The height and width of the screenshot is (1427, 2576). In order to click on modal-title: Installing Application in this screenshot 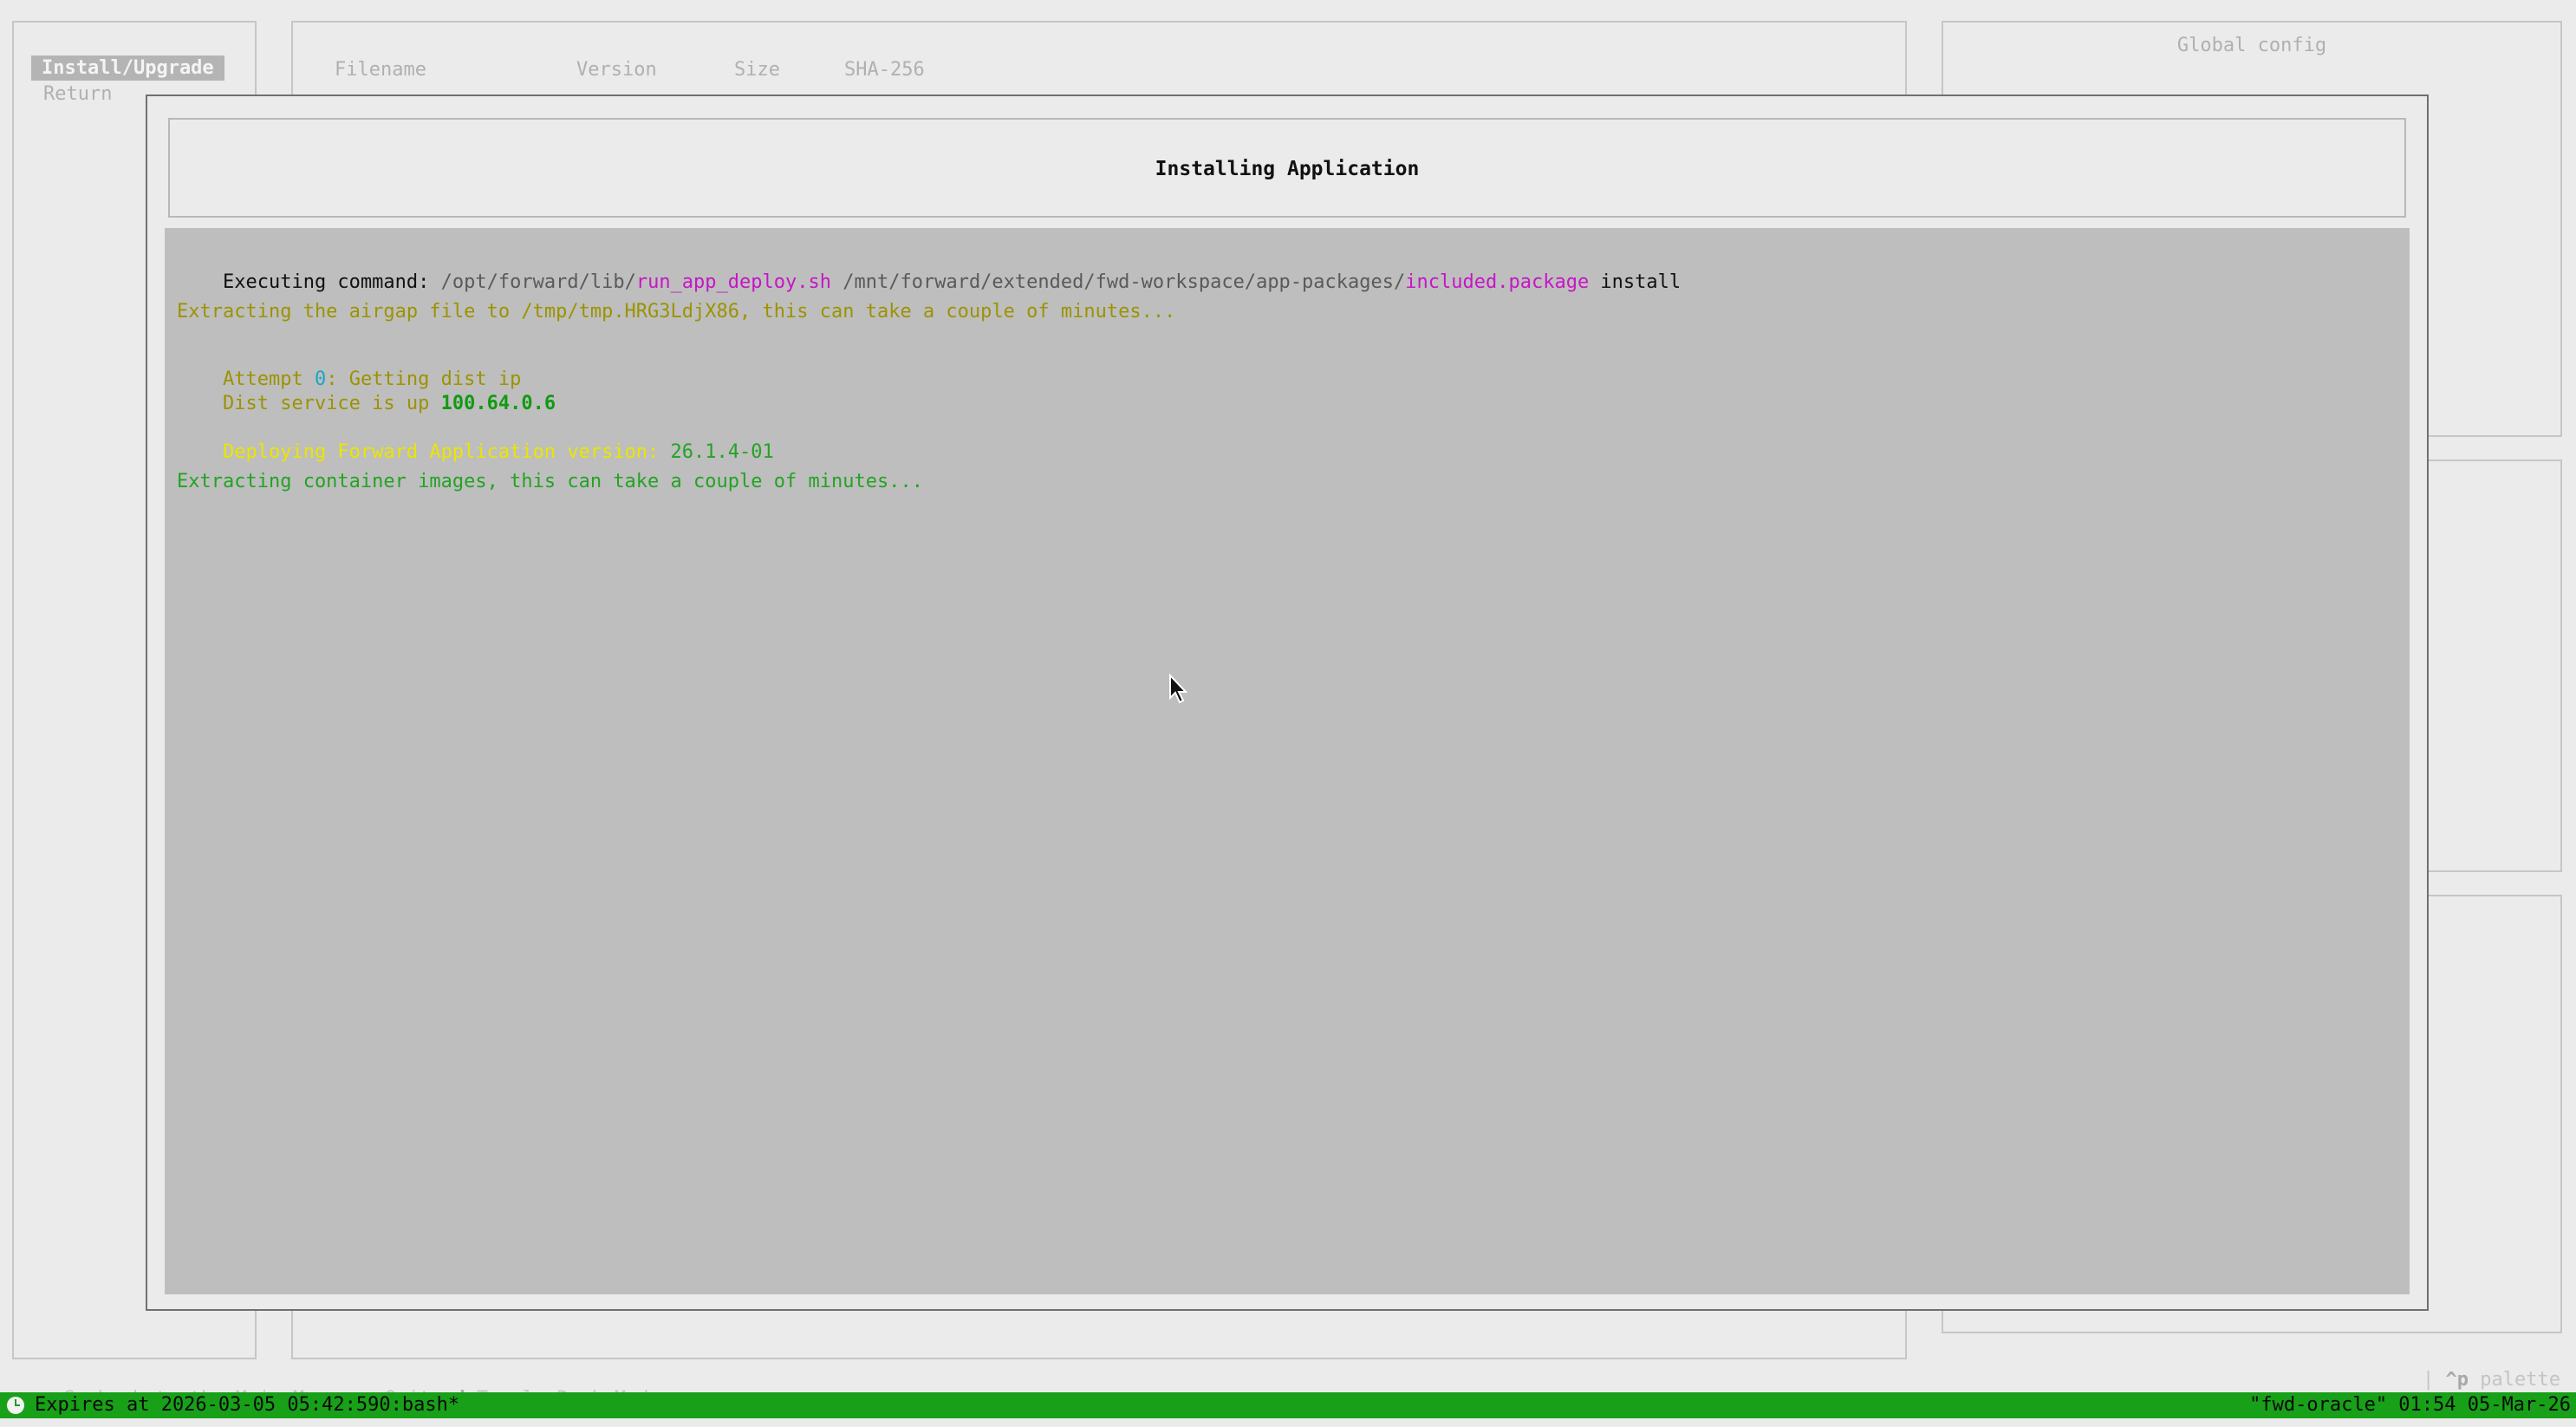, I will do `click(1287, 169)`.